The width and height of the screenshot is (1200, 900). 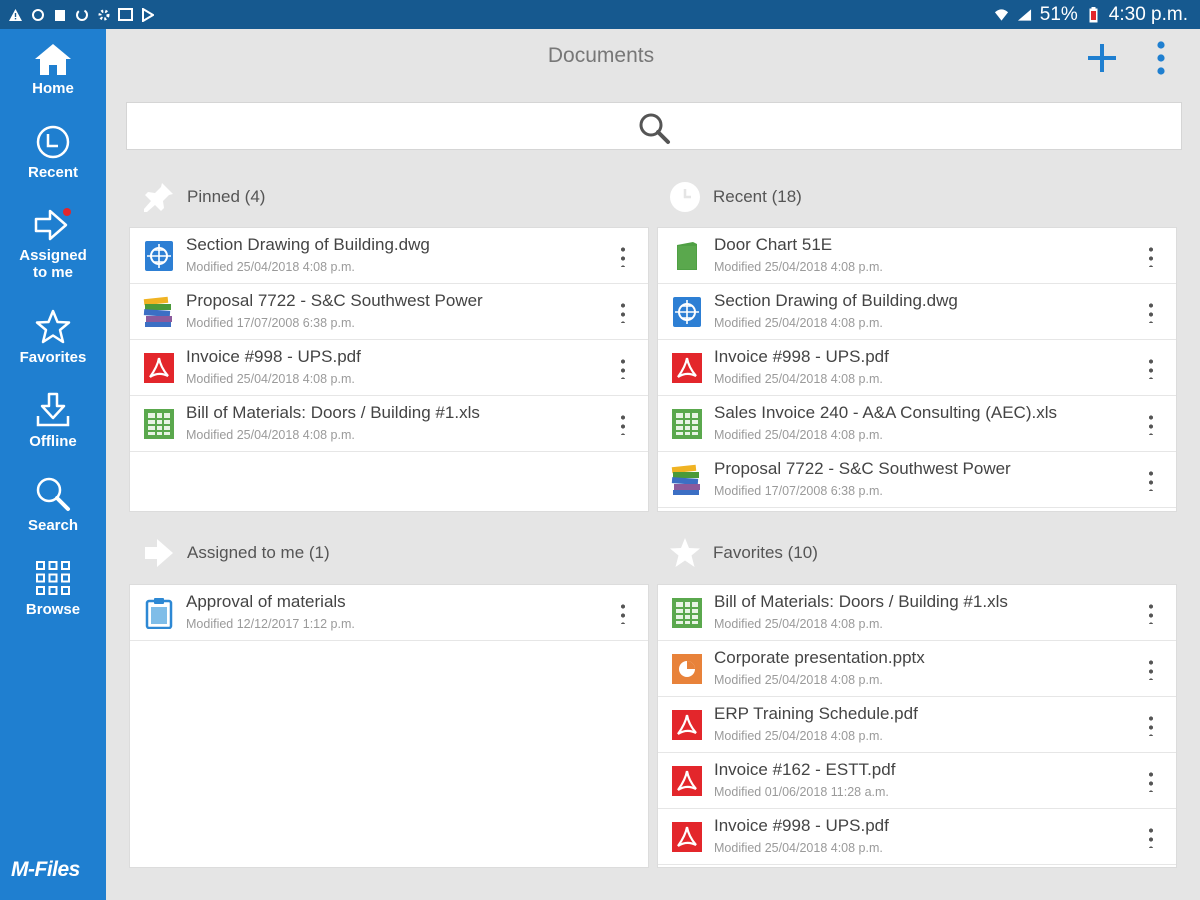 I want to click on overflow-menu-button, so click(x=1161, y=58).